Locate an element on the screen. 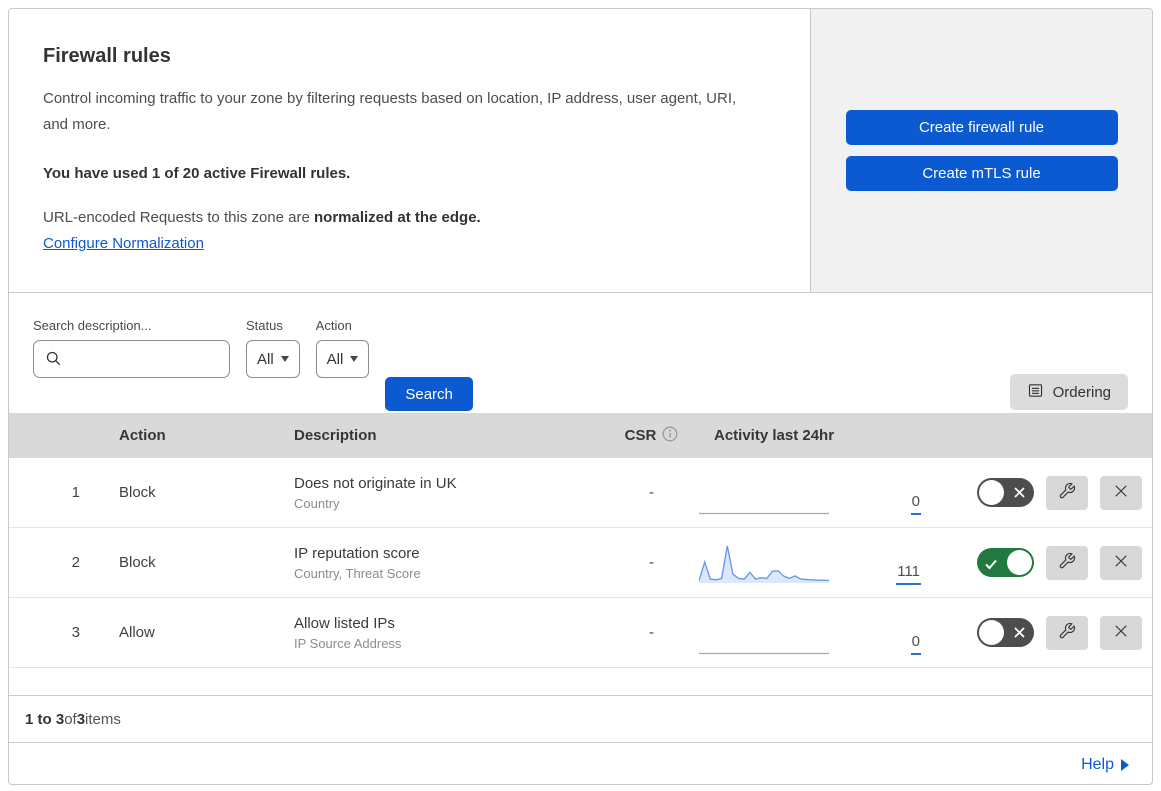  action-dropdown-value: All is located at coordinates (335, 359).